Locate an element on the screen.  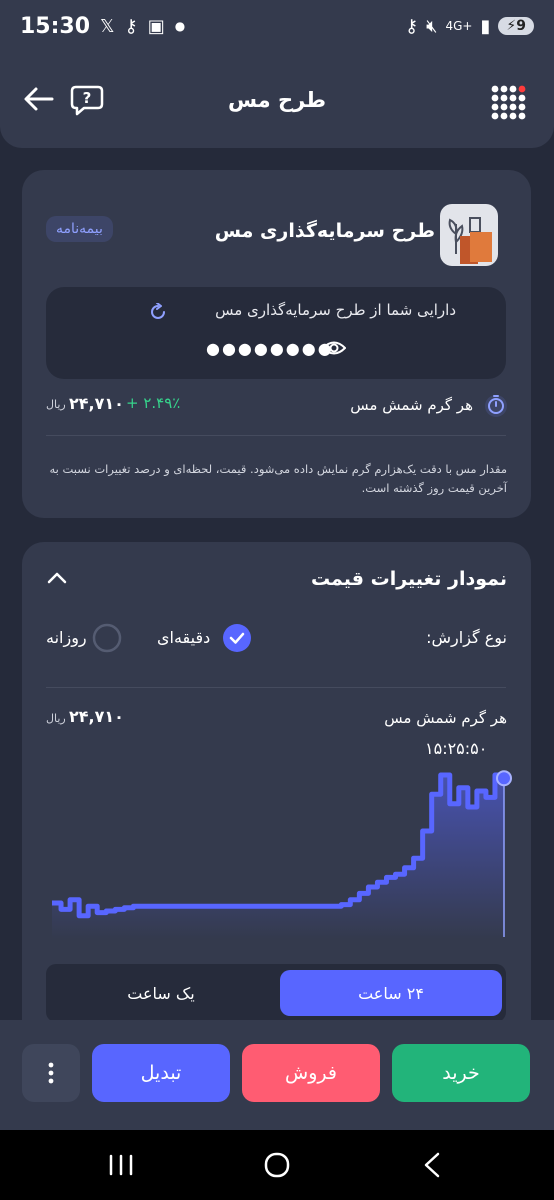
chart-price: ۲۴,۷۱۰ is located at coordinates (96, 716).